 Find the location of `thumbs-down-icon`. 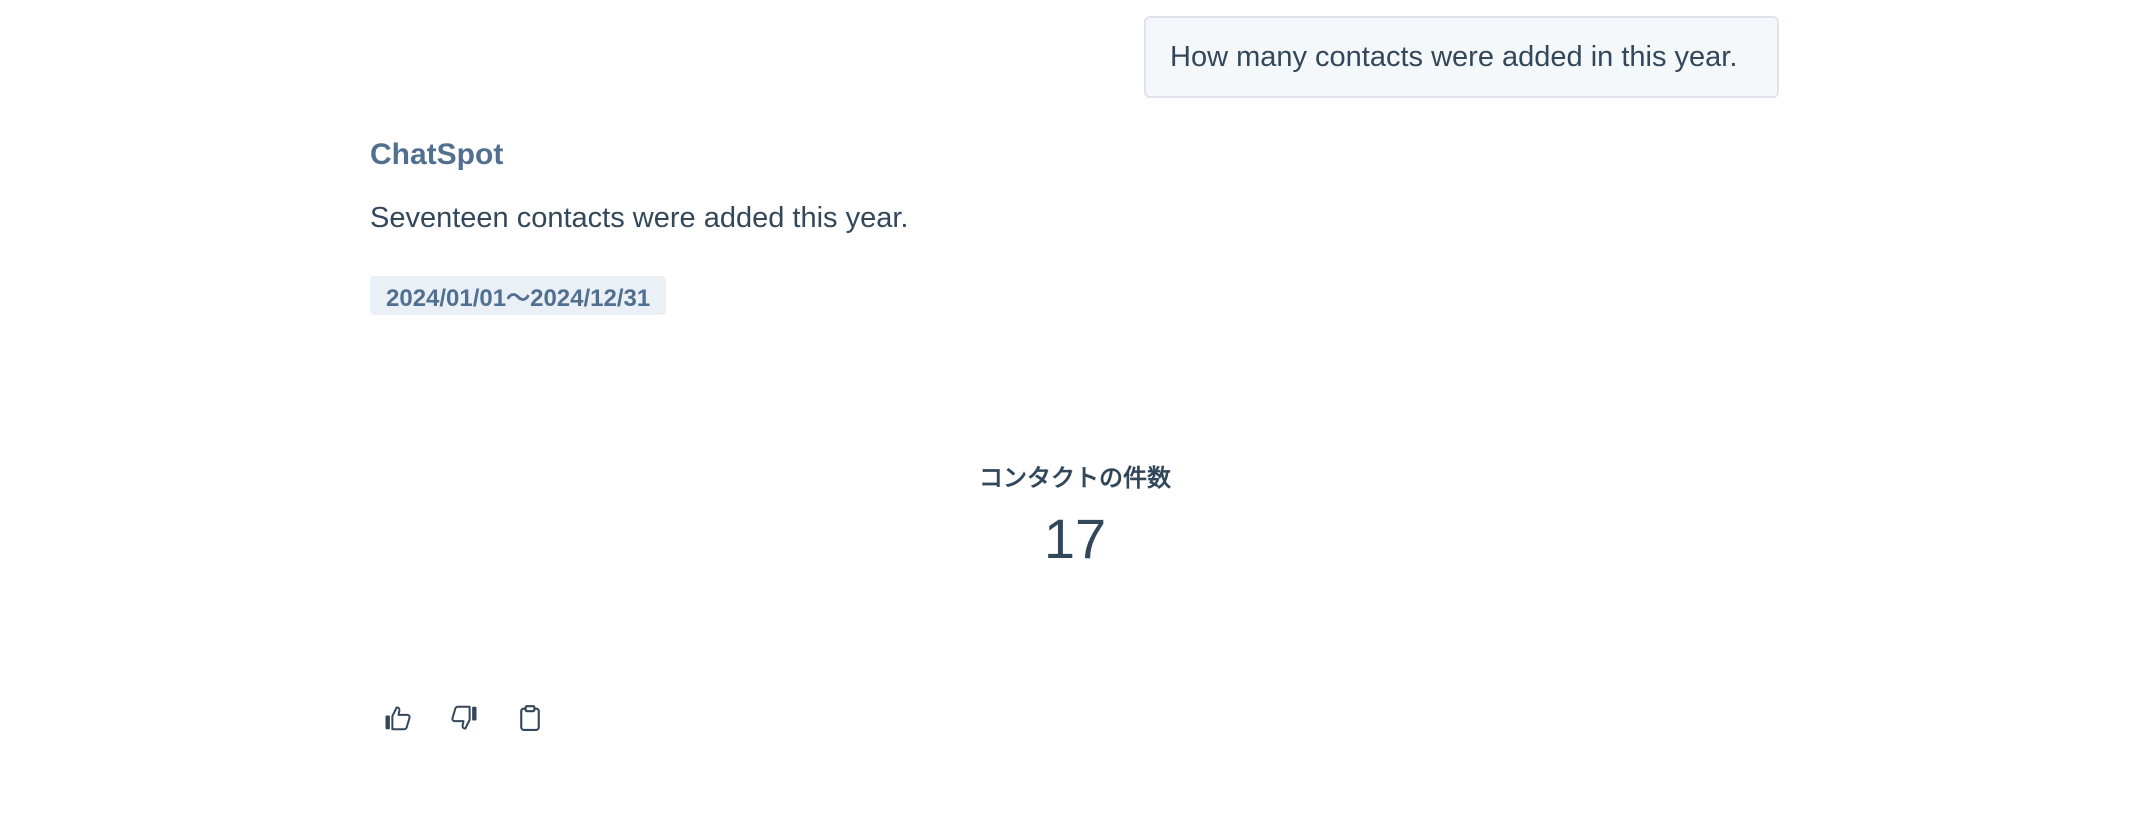

thumbs-down-icon is located at coordinates (464, 720).